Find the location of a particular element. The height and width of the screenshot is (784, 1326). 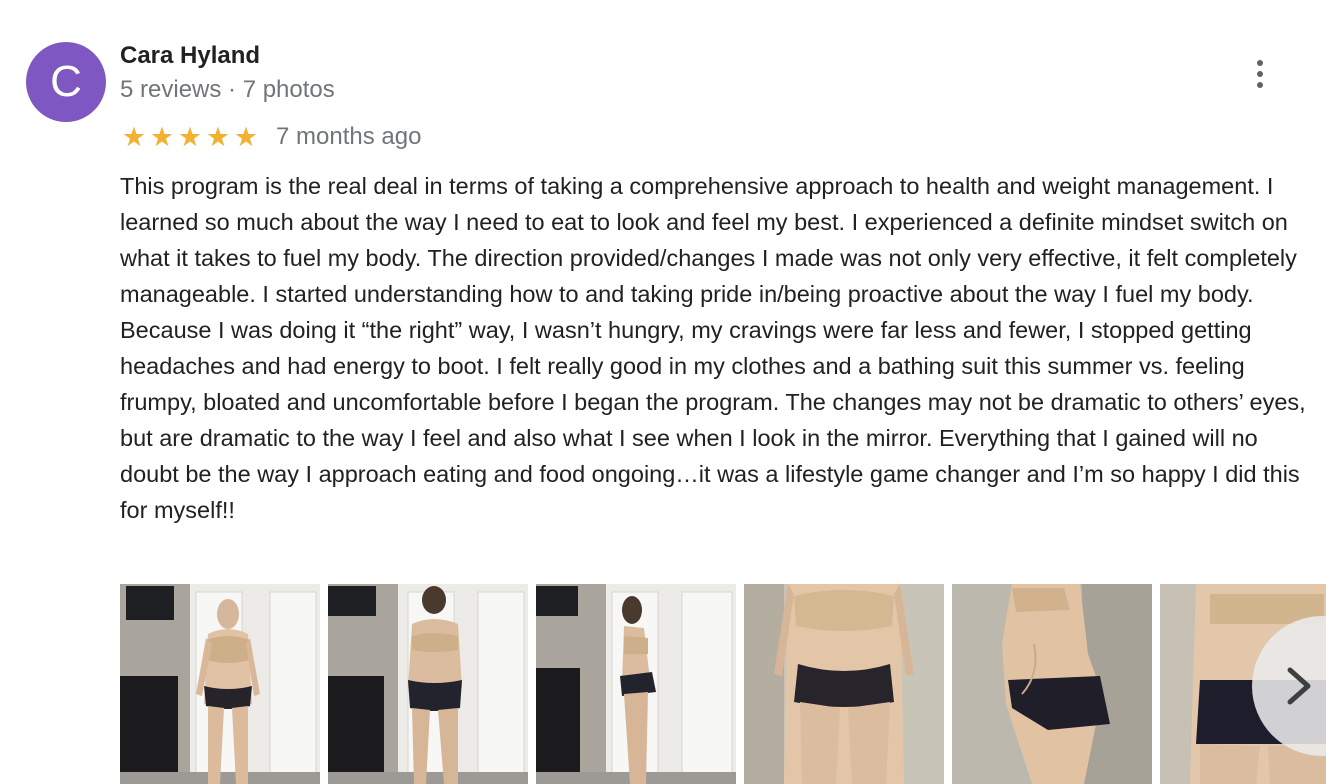

star-rating: ★ ★ ★ ★ ★ is located at coordinates (190, 137).